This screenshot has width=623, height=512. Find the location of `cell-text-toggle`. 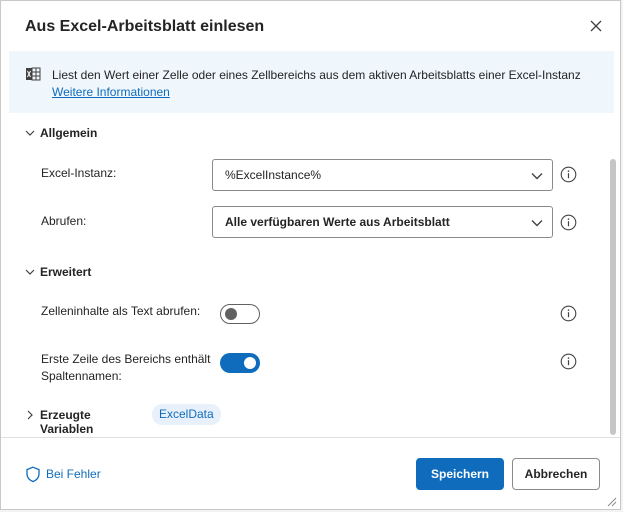

cell-text-toggle is located at coordinates (240, 314).